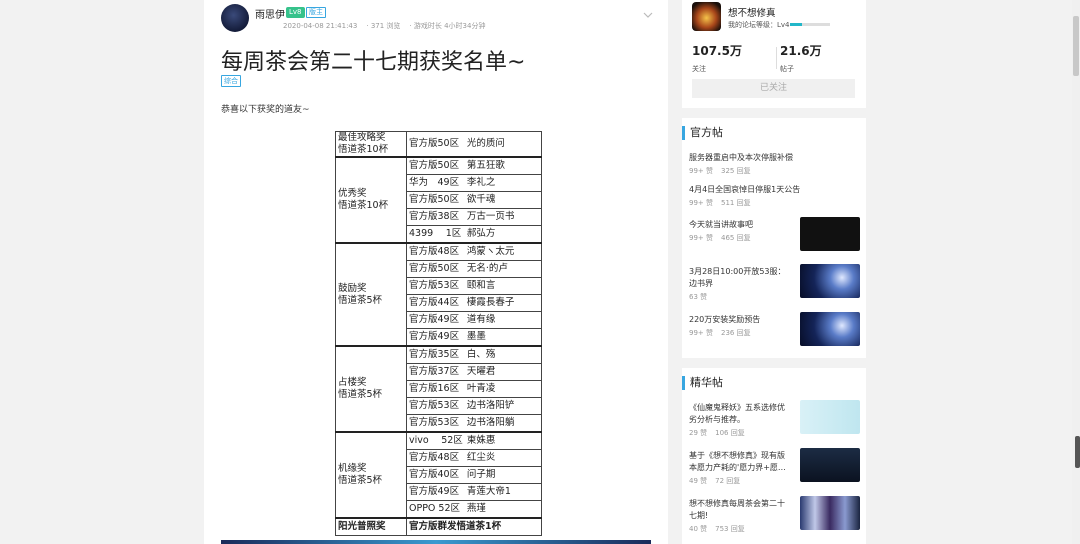 The image size is (1080, 544). Describe the element at coordinates (728, 481) in the screenshot. I see `post-replies: 72 回复` at that location.